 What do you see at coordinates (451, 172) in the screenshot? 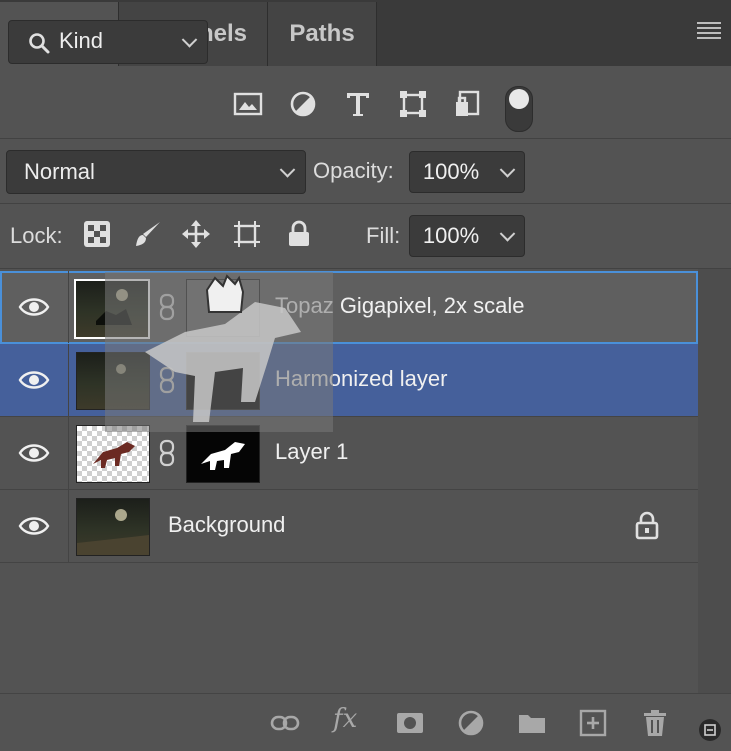
I see `opacity-field: 100%` at bounding box center [451, 172].